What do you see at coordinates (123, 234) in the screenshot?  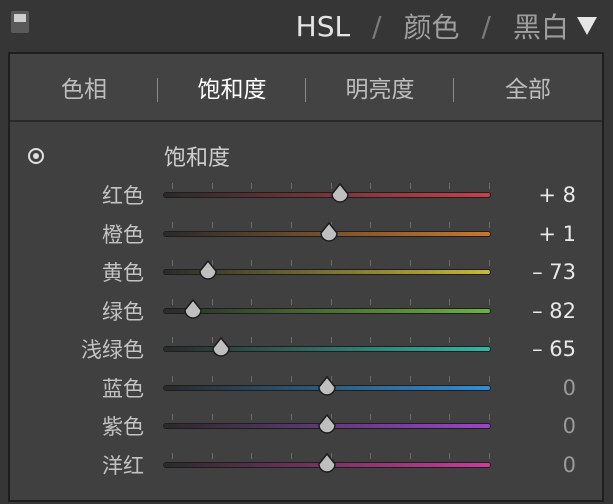 I see `slider-label: 橙色` at bounding box center [123, 234].